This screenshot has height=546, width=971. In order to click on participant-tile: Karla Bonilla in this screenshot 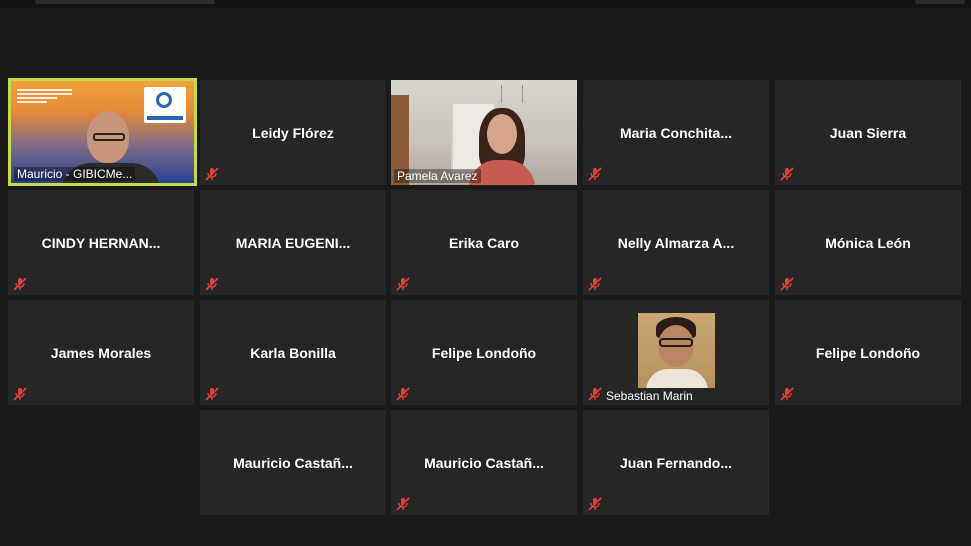, I will do `click(293, 352)`.